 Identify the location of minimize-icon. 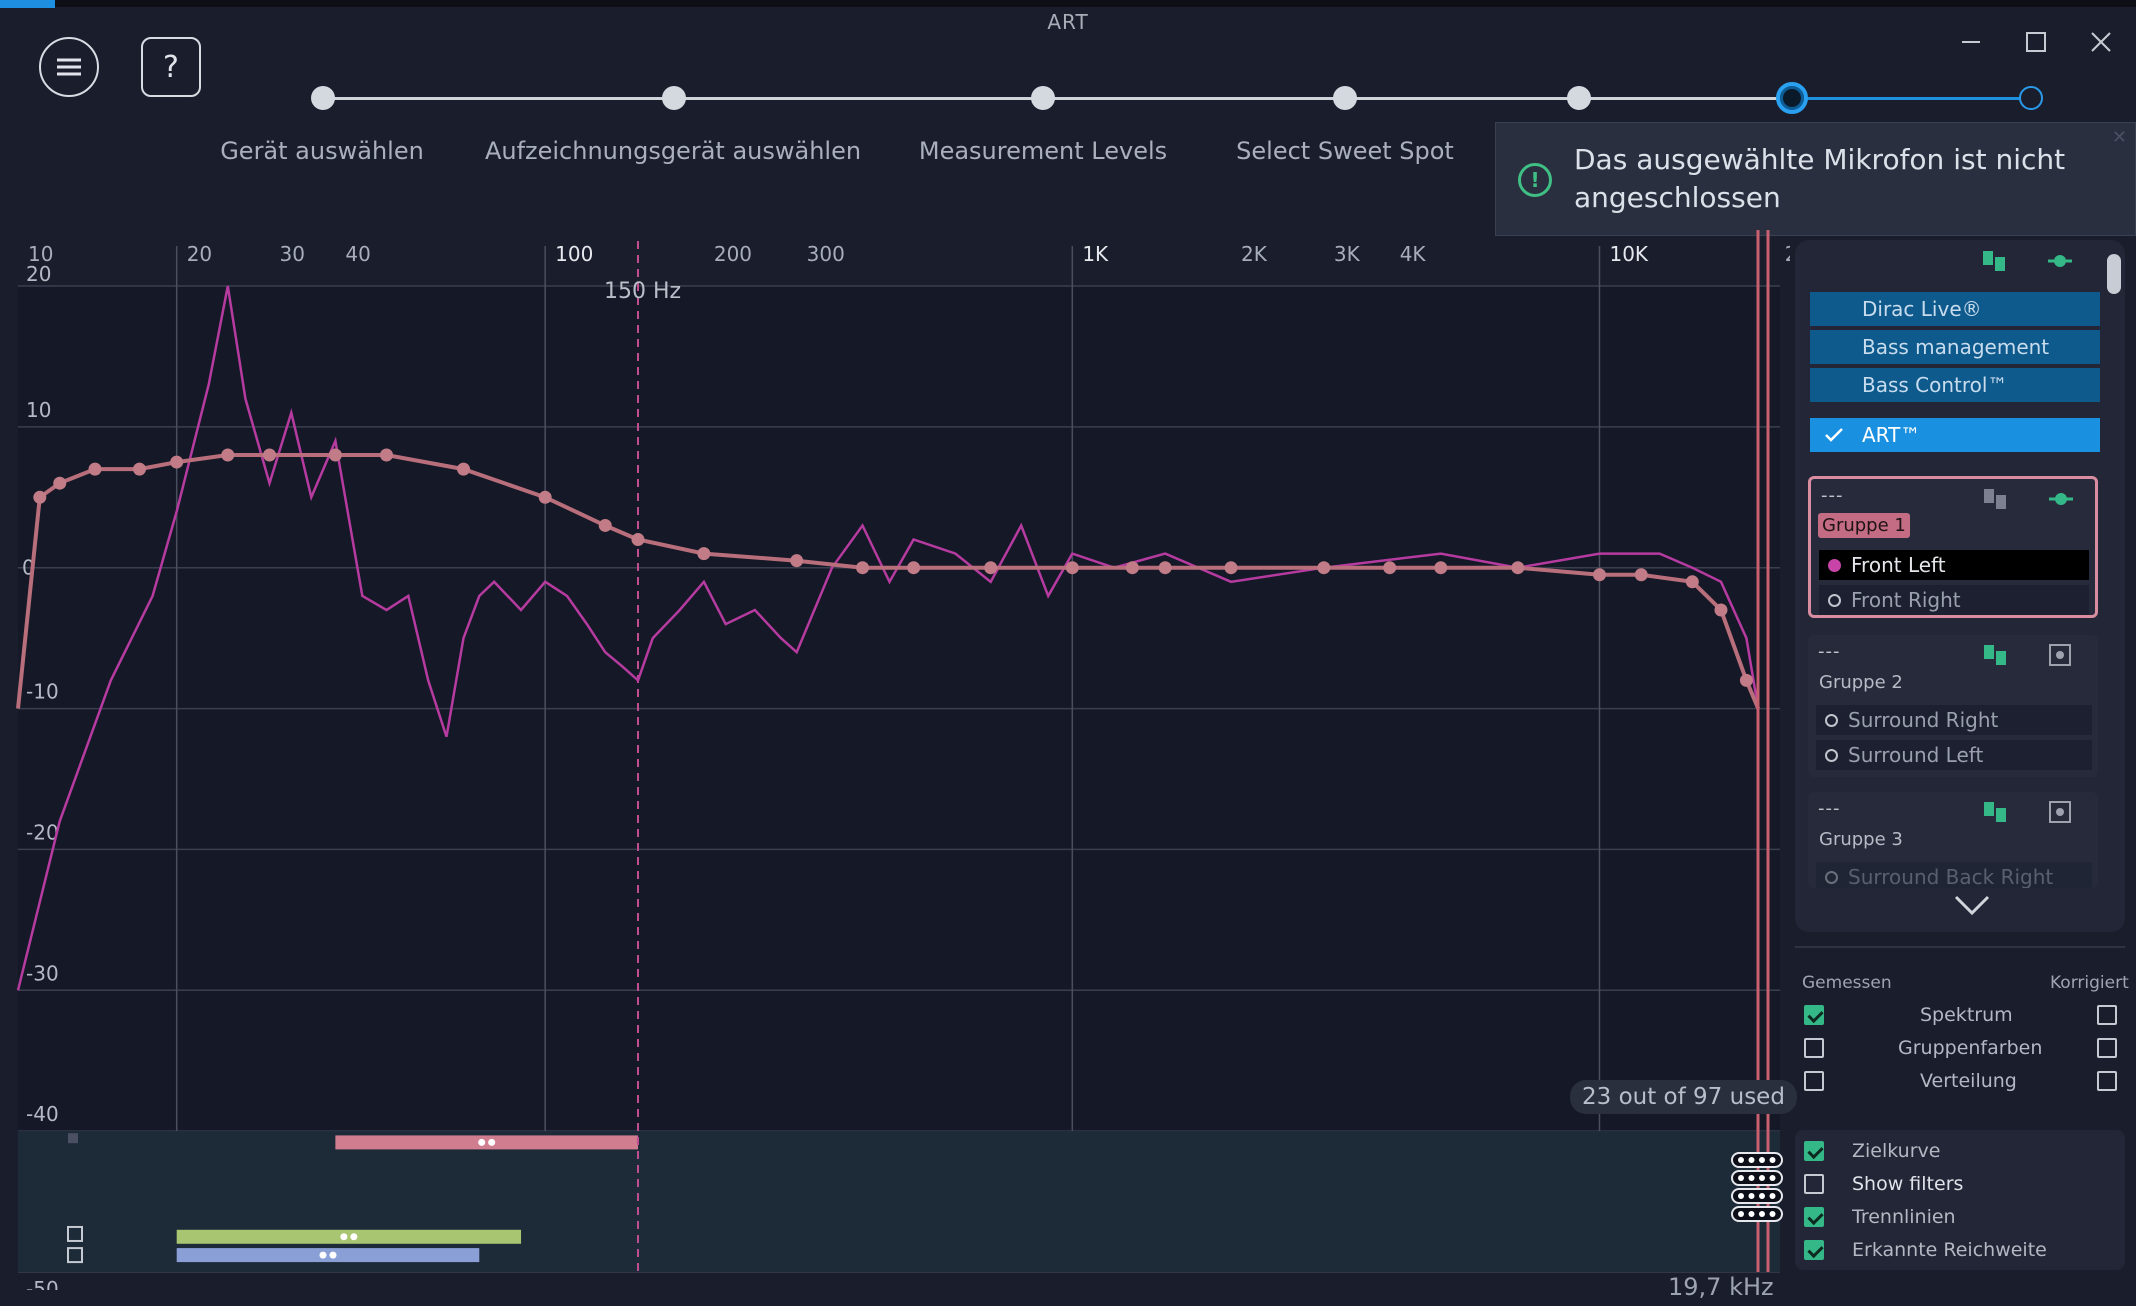
(1971, 42).